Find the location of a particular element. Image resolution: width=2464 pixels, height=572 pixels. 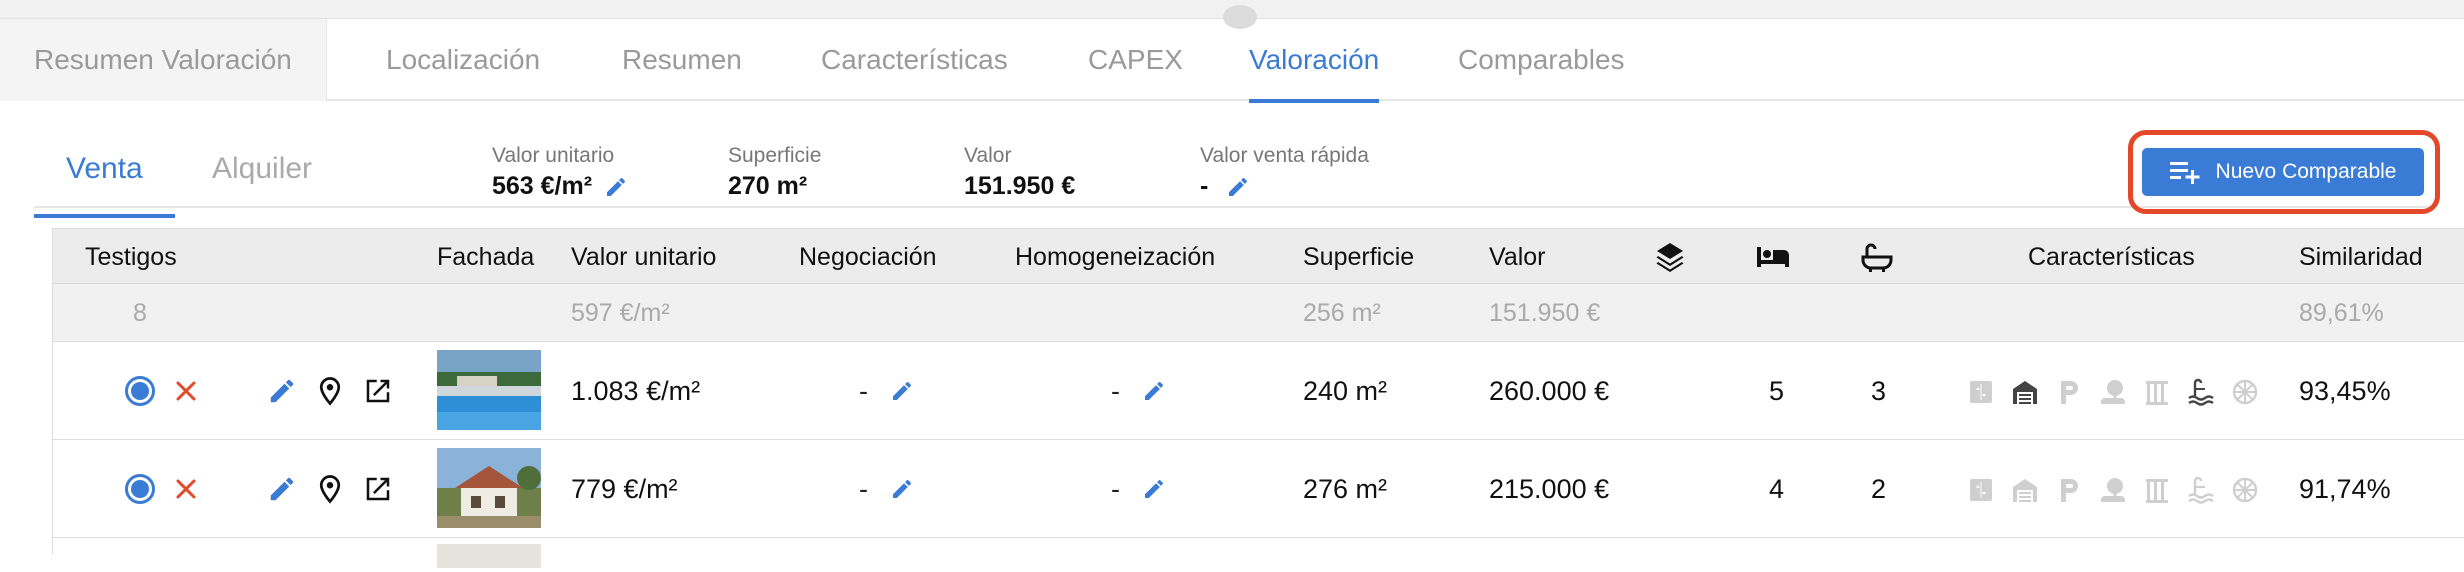

col-similaridad: Similaridad is located at coordinates (2361, 257).